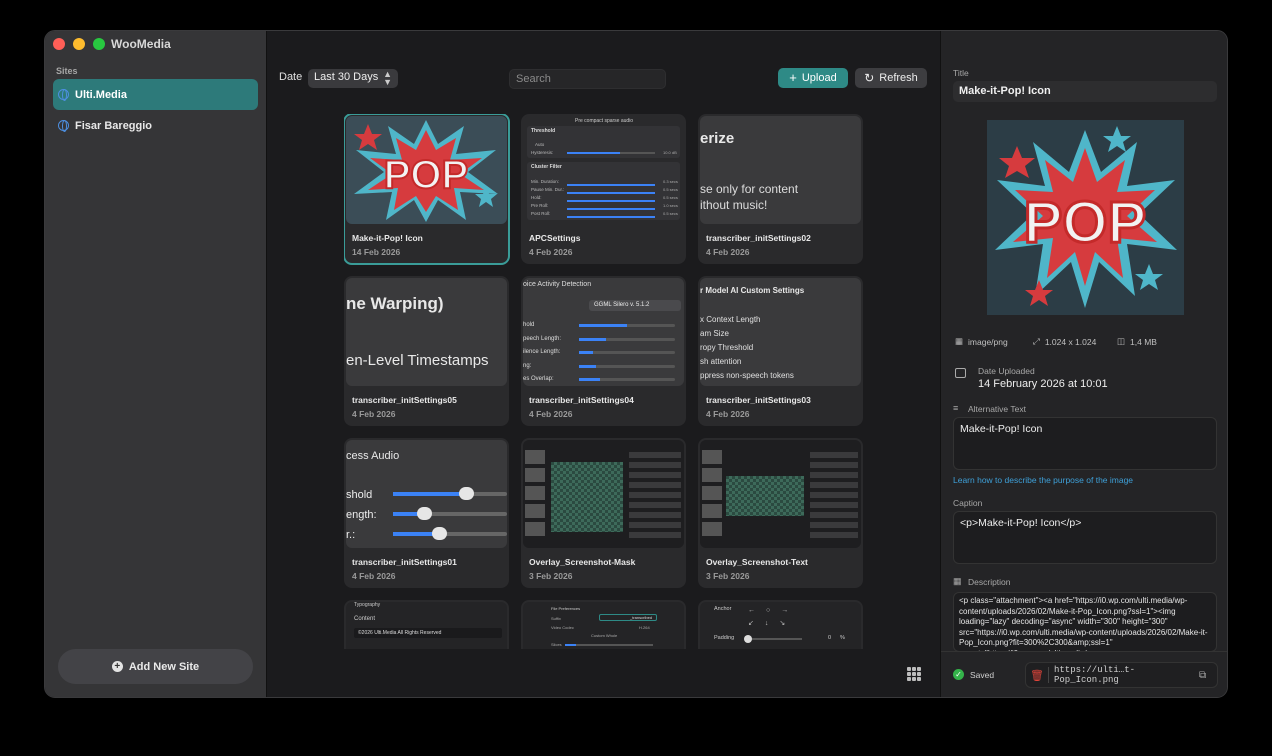 The height and width of the screenshot is (756, 1272). What do you see at coordinates (717, 138) in the screenshot?
I see `thumb-text: erize` at bounding box center [717, 138].